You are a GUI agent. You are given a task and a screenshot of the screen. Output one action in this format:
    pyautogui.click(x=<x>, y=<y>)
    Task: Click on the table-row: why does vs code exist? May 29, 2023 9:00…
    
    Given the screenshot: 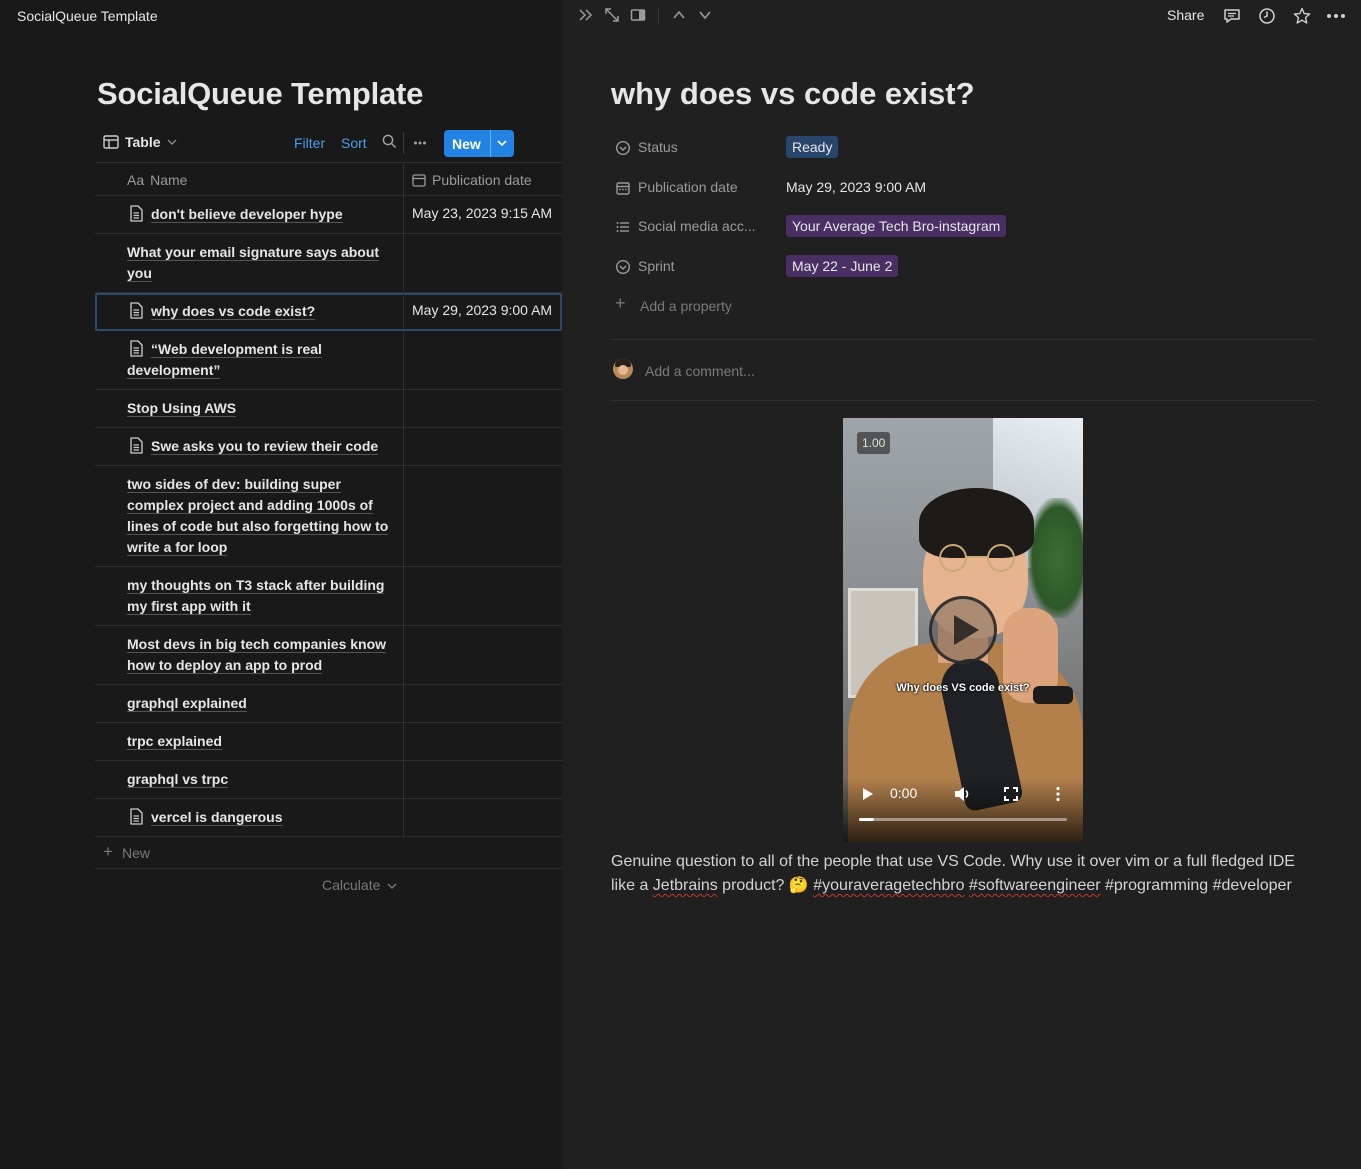 What is the action you would take?
    pyautogui.click(x=328, y=312)
    